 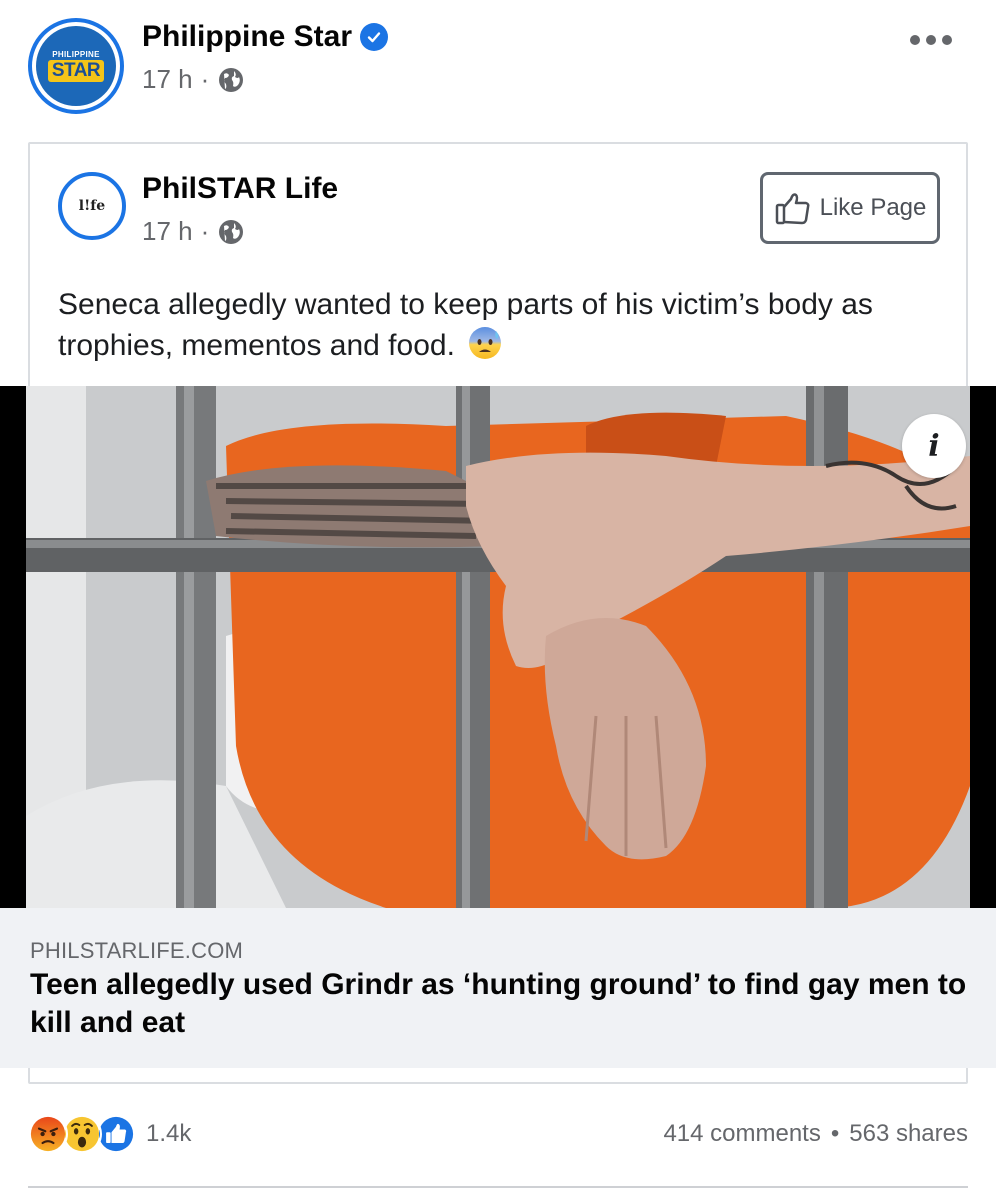 I want to click on shared-post-meta: 17 h ·, so click(x=193, y=231).